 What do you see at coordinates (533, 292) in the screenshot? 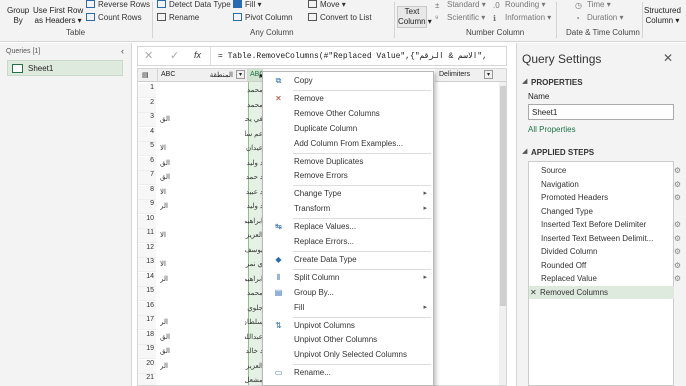
I see `delete-step-icon: ✕` at bounding box center [533, 292].